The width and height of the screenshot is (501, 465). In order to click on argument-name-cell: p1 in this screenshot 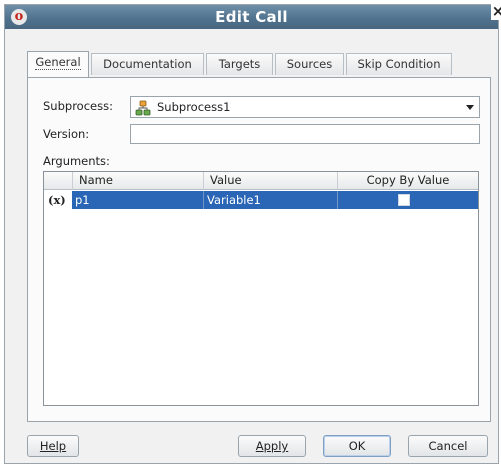, I will do `click(137, 200)`.